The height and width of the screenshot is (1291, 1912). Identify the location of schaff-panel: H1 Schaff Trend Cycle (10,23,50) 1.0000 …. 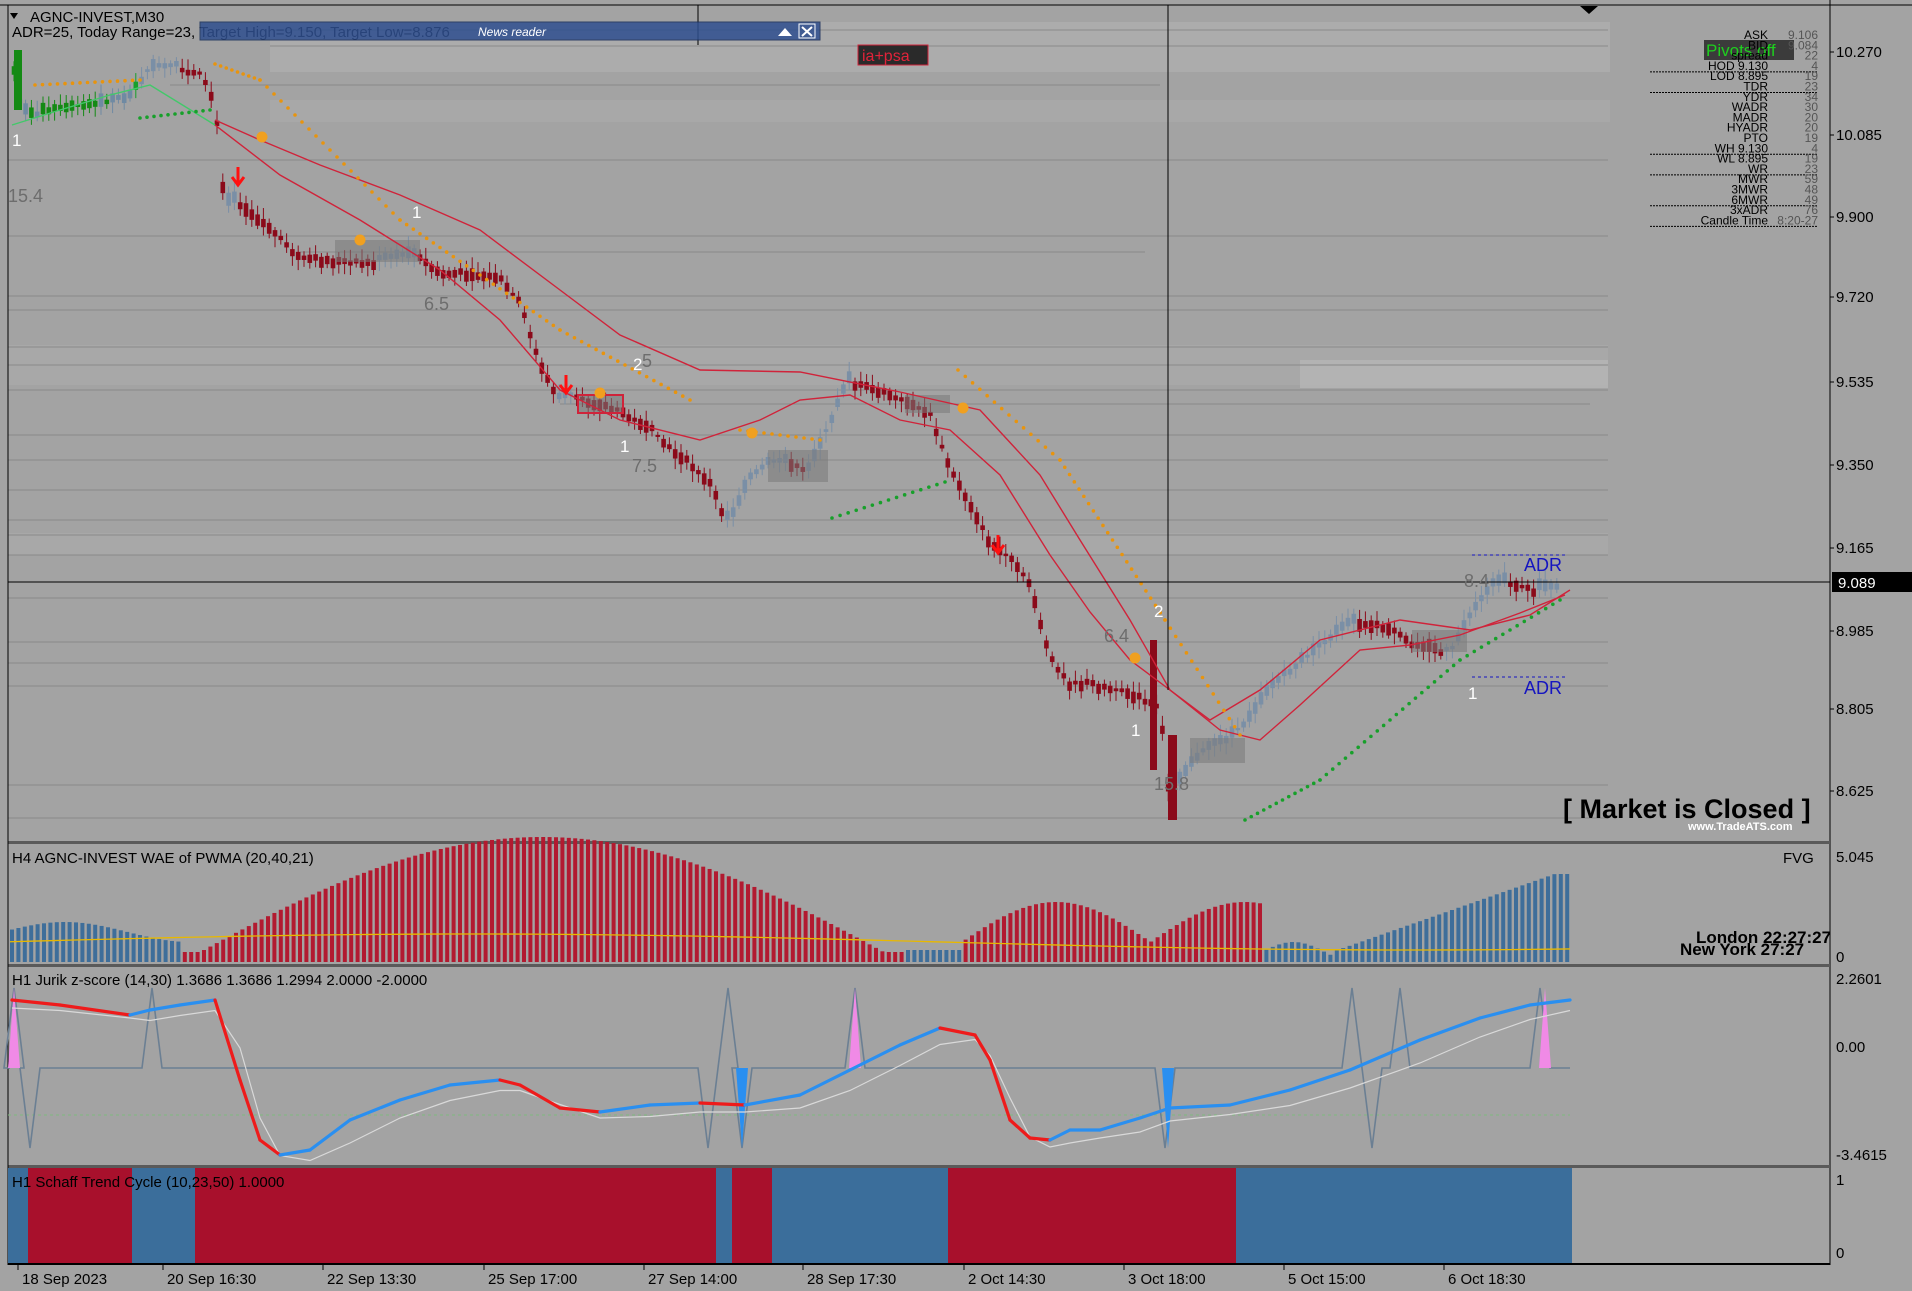
(926, 1215).